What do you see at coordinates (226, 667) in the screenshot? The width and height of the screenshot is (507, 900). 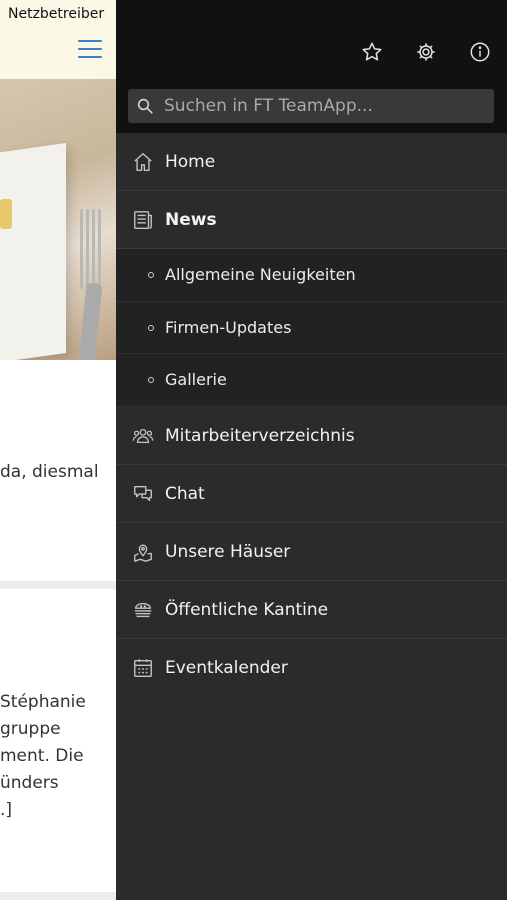 I see `menu-item-label: Eventkalender` at bounding box center [226, 667].